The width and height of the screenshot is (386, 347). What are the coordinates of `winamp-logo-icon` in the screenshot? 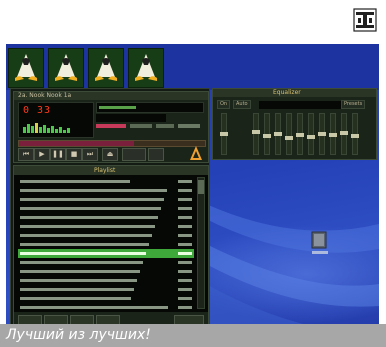 It's located at (196, 153).